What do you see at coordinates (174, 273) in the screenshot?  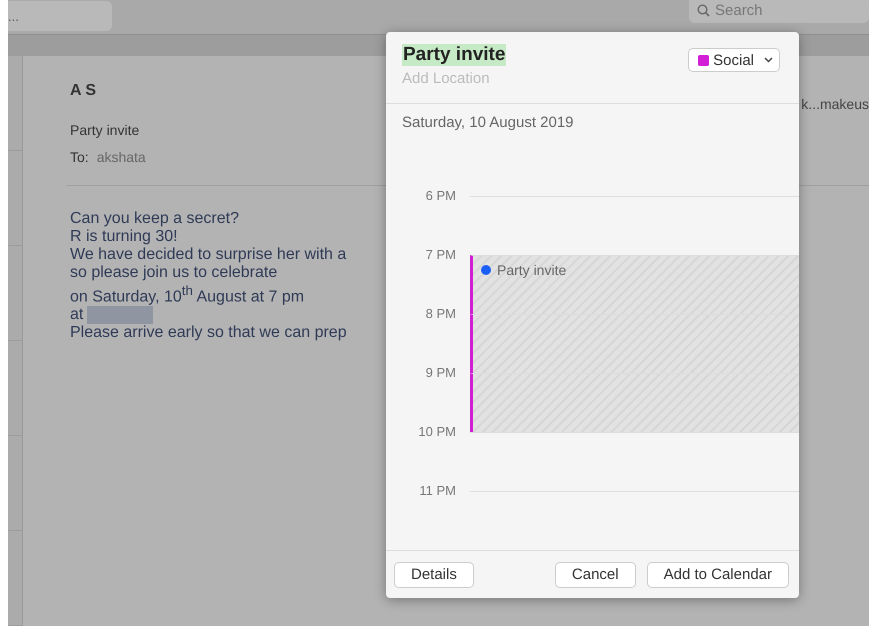 I see `body-line: so please join us to celebrate` at bounding box center [174, 273].